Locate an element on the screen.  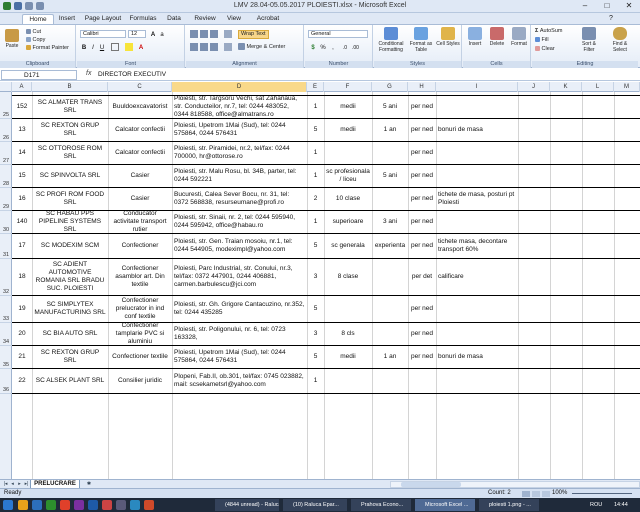
start-icon is located at coordinates (8, 505).